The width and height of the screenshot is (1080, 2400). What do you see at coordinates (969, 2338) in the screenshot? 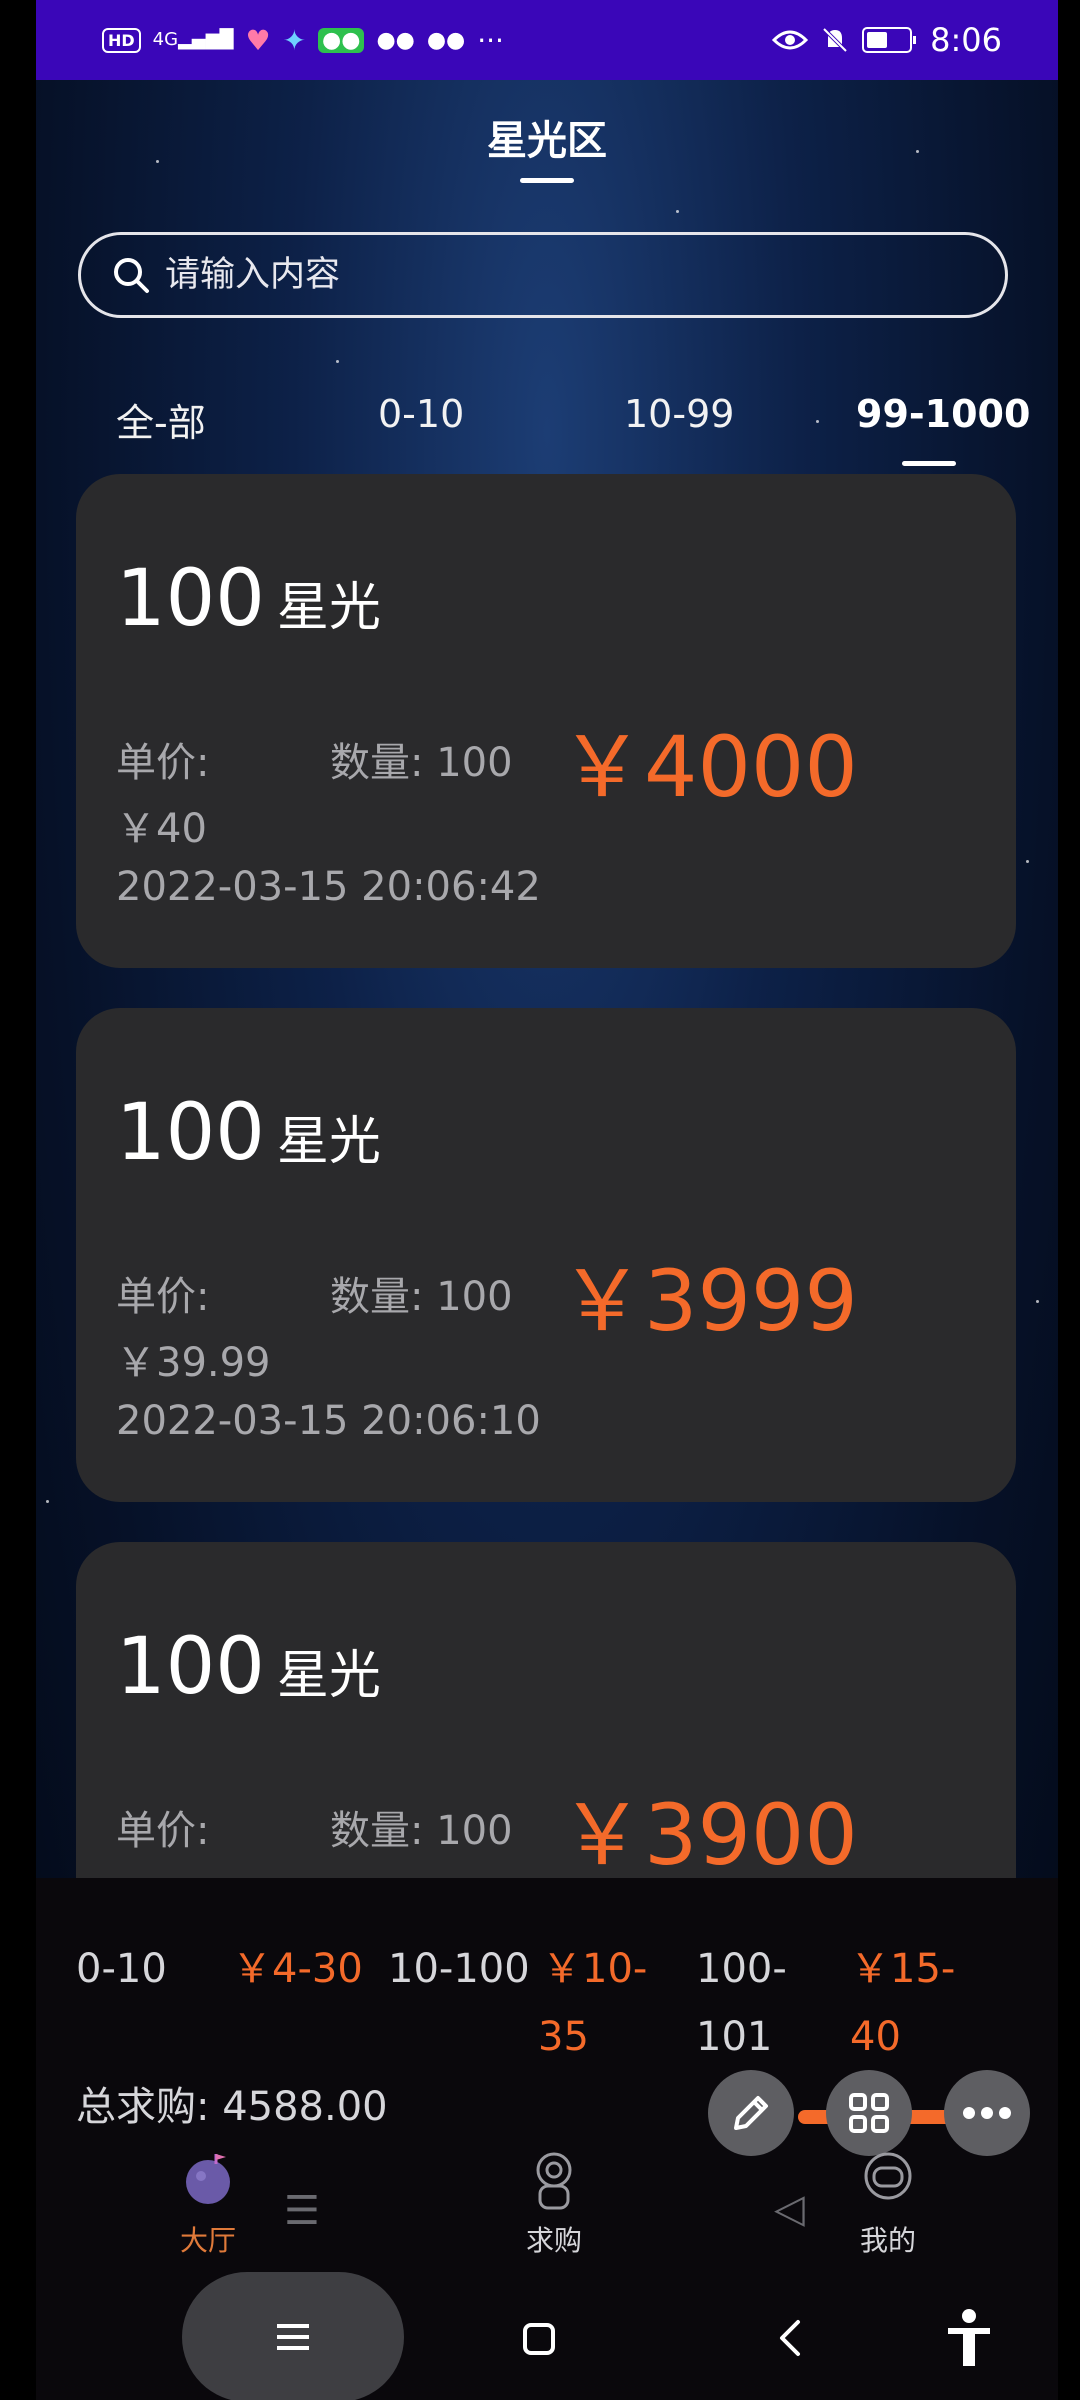
I see `accessibility-icon` at bounding box center [969, 2338].